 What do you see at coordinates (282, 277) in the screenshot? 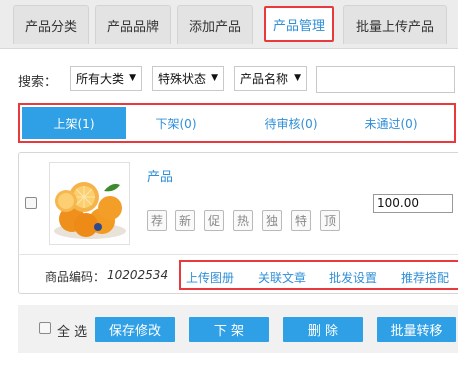
I see `related-articles-link: 关联文章` at bounding box center [282, 277].